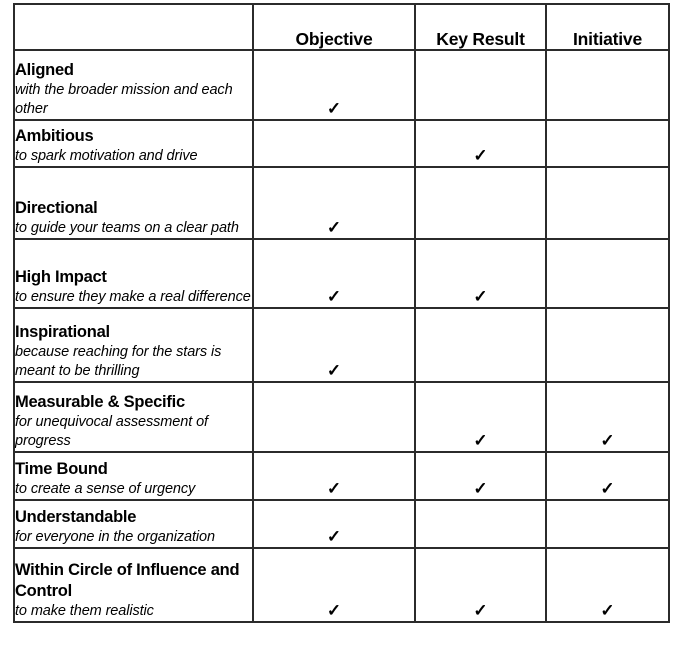 The height and width of the screenshot is (650, 675). Describe the element at coordinates (61, 277) in the screenshot. I see `criteria-title: High Impact` at that location.